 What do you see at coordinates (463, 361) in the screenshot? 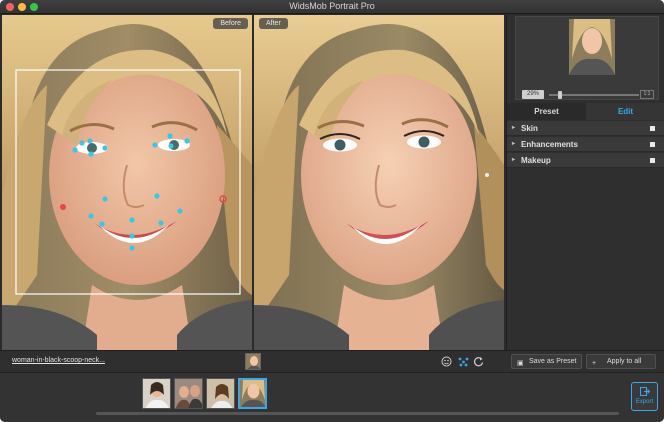
I see `landmarks-toggle-icon` at bounding box center [463, 361].